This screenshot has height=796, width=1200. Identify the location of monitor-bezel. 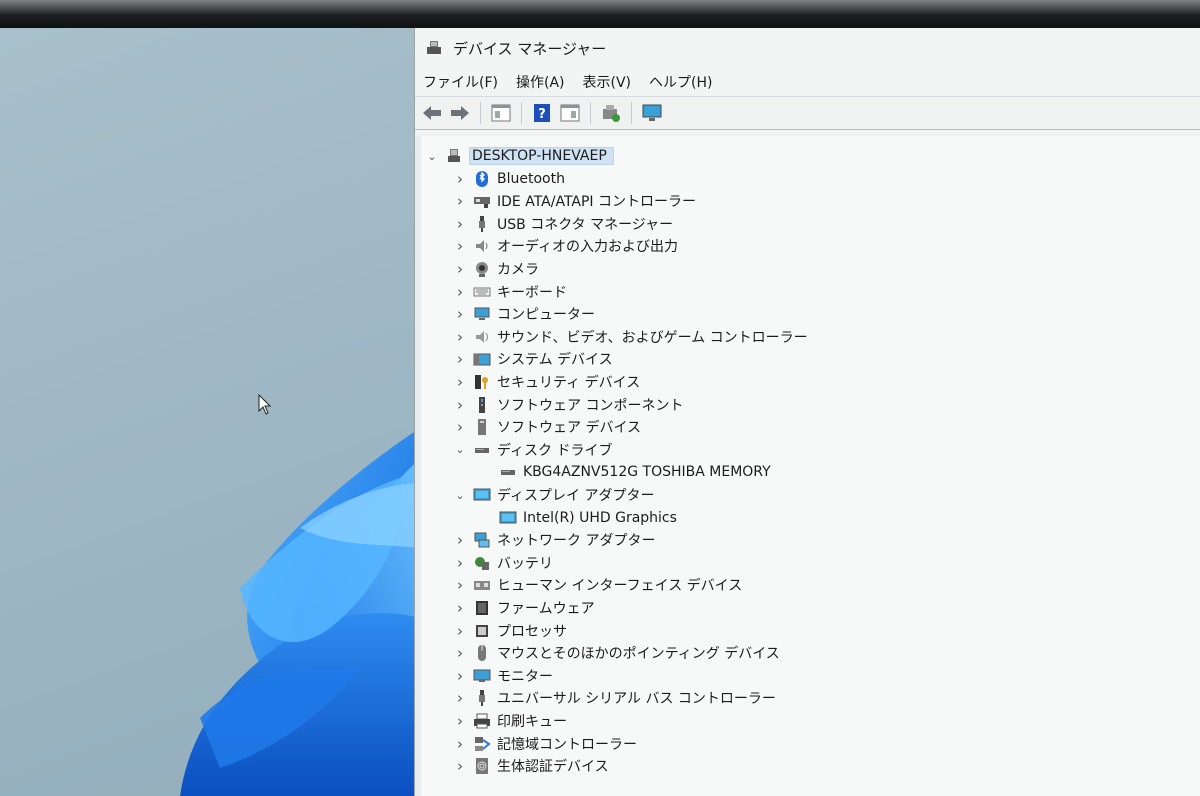
(600, 14).